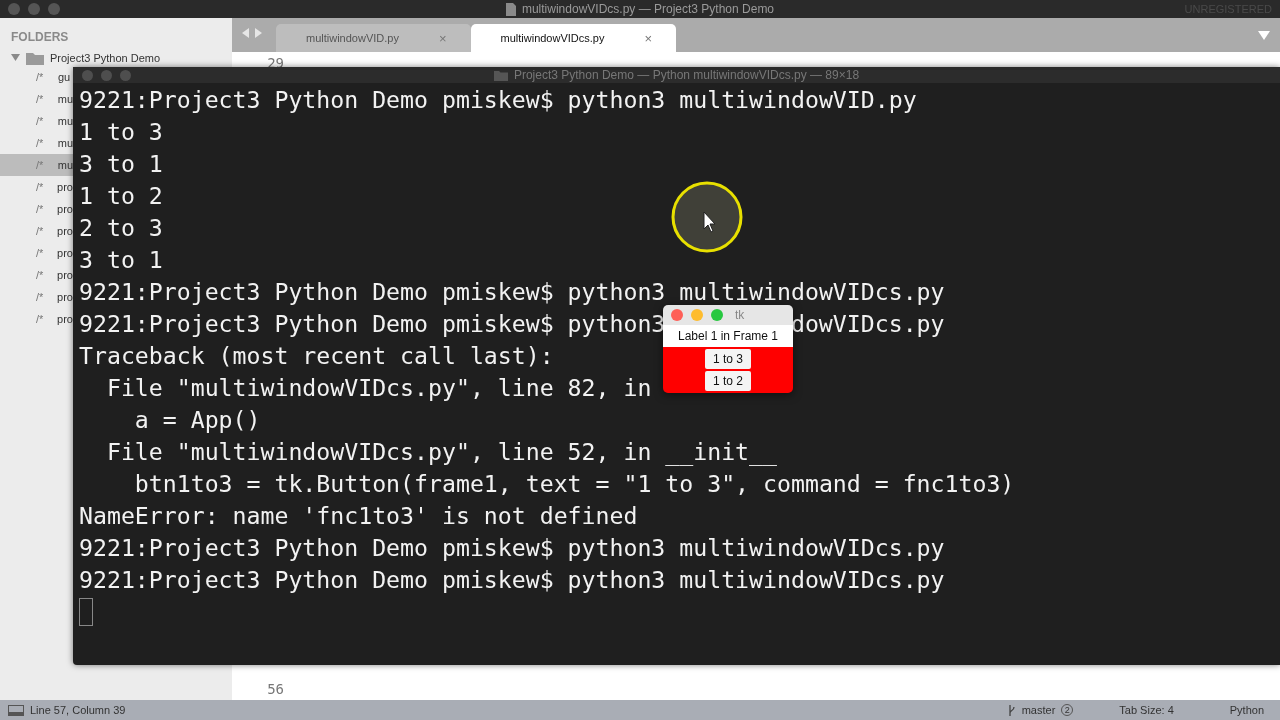  I want to click on dropdown-icon, so click(1264, 35).